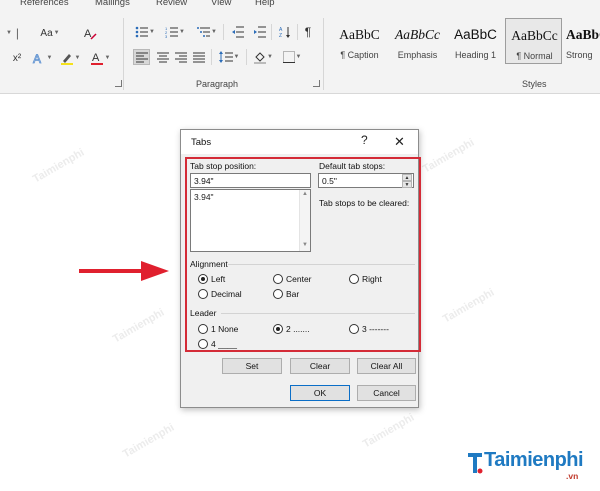 Image resolution: width=600 pixels, height=491 pixels. Describe the element at coordinates (180, 57) in the screenshot. I see `align-right-button` at that location.